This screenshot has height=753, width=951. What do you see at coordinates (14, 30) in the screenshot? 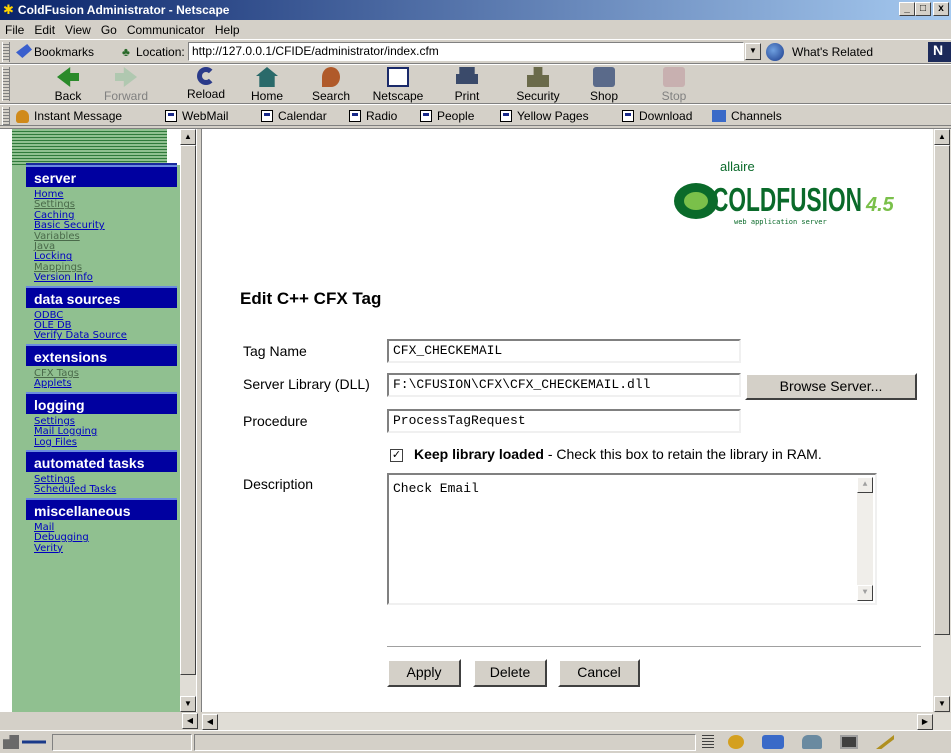
I see `menu-file: File` at bounding box center [14, 30].